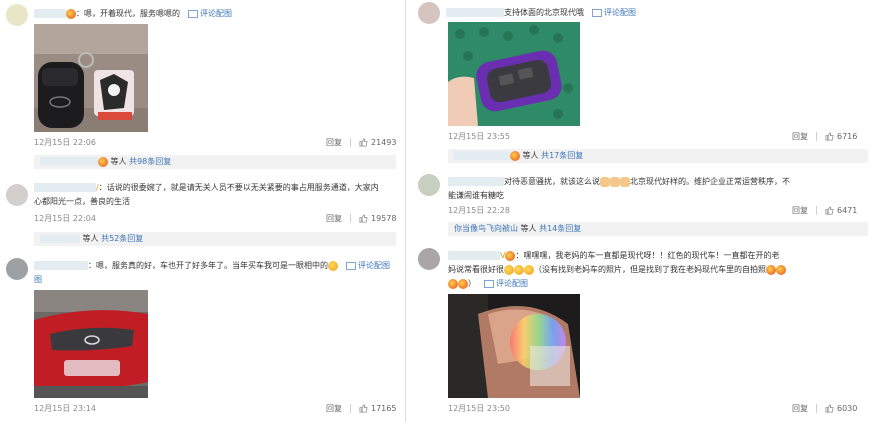 This screenshot has width=883, height=422. Describe the element at coordinates (479, 210) in the screenshot. I see `timestamp: 12月15日 22:28` at that location.